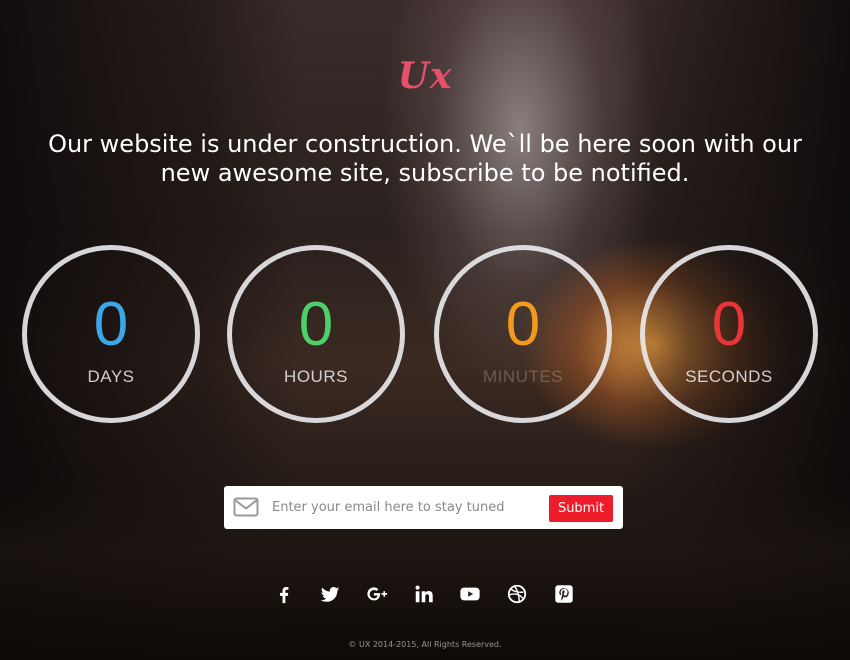 This screenshot has height=660, width=850. What do you see at coordinates (729, 376) in the screenshot?
I see `countdown-seconds-label: SECONDS` at bounding box center [729, 376].